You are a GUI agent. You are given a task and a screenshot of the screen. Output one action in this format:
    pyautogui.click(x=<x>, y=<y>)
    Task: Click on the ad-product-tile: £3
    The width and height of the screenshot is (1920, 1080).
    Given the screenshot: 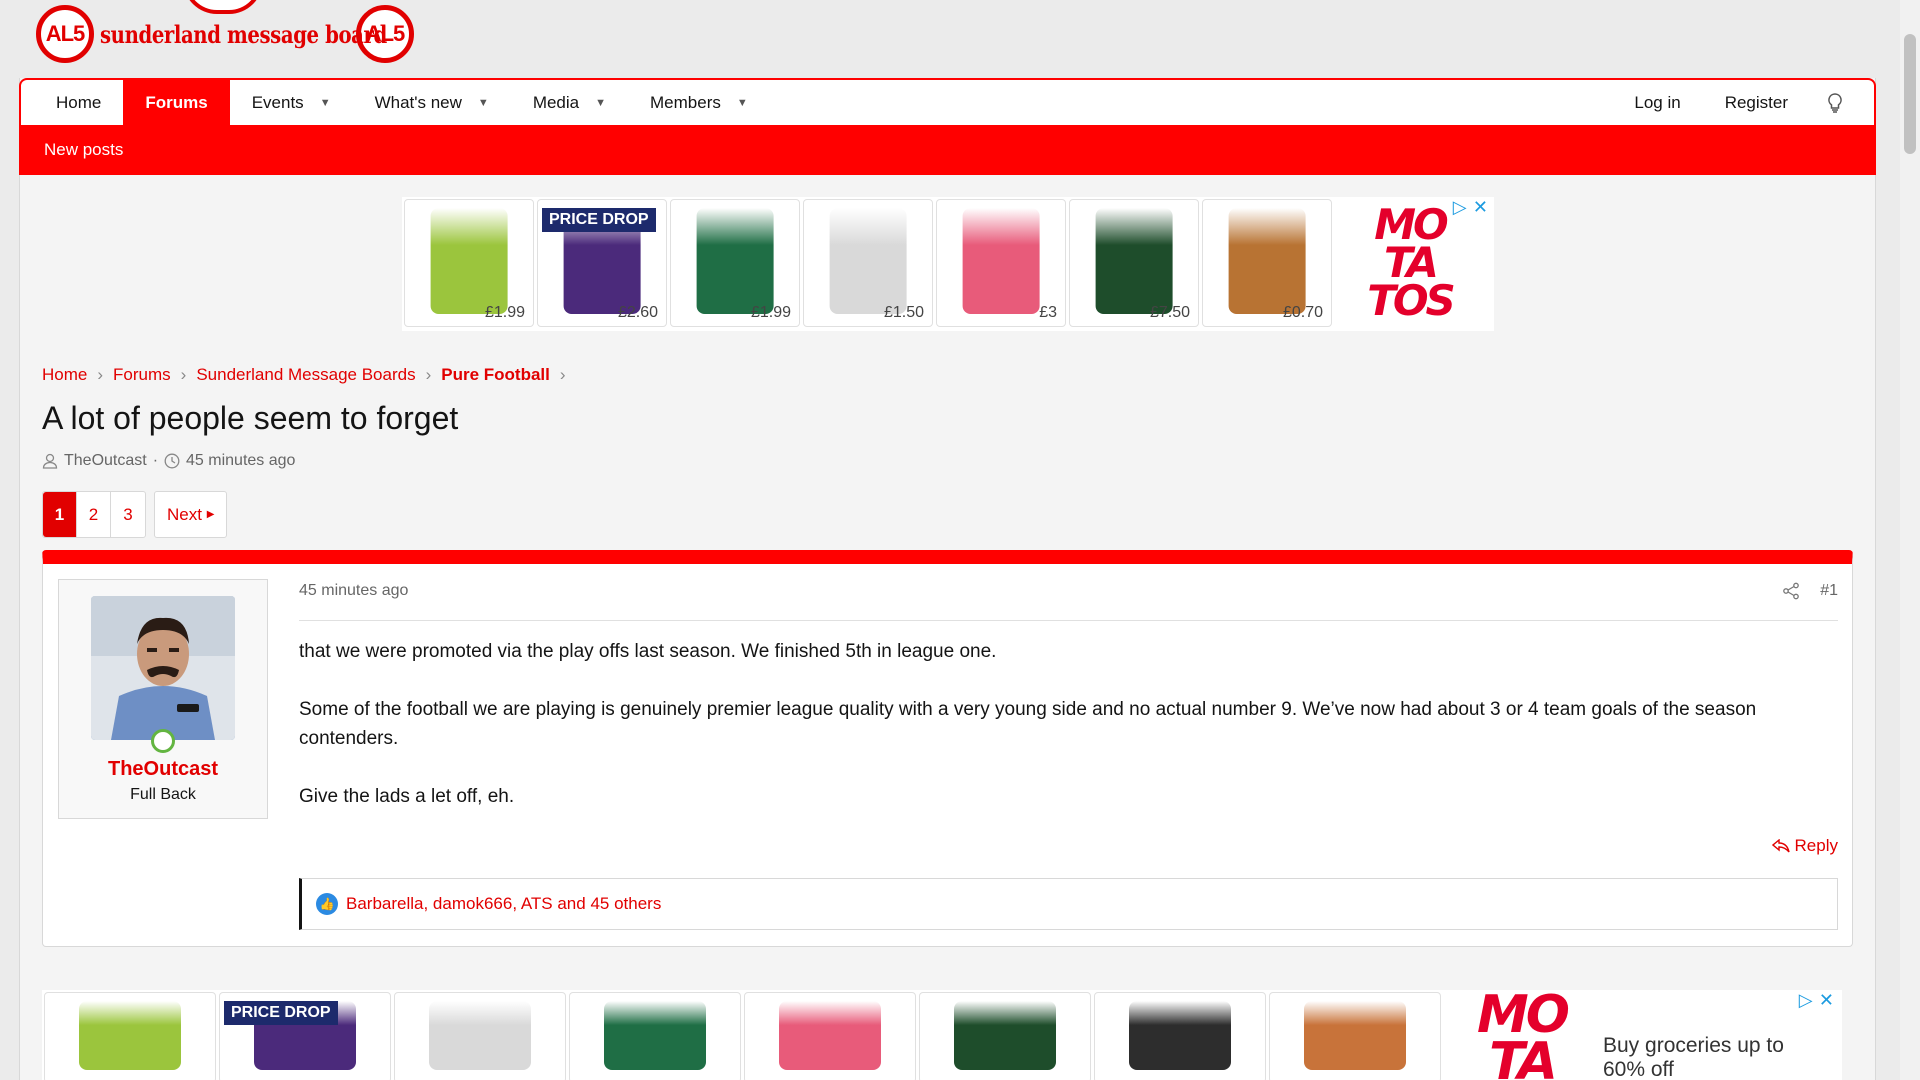 What is the action you would take?
    pyautogui.click(x=1001, y=263)
    